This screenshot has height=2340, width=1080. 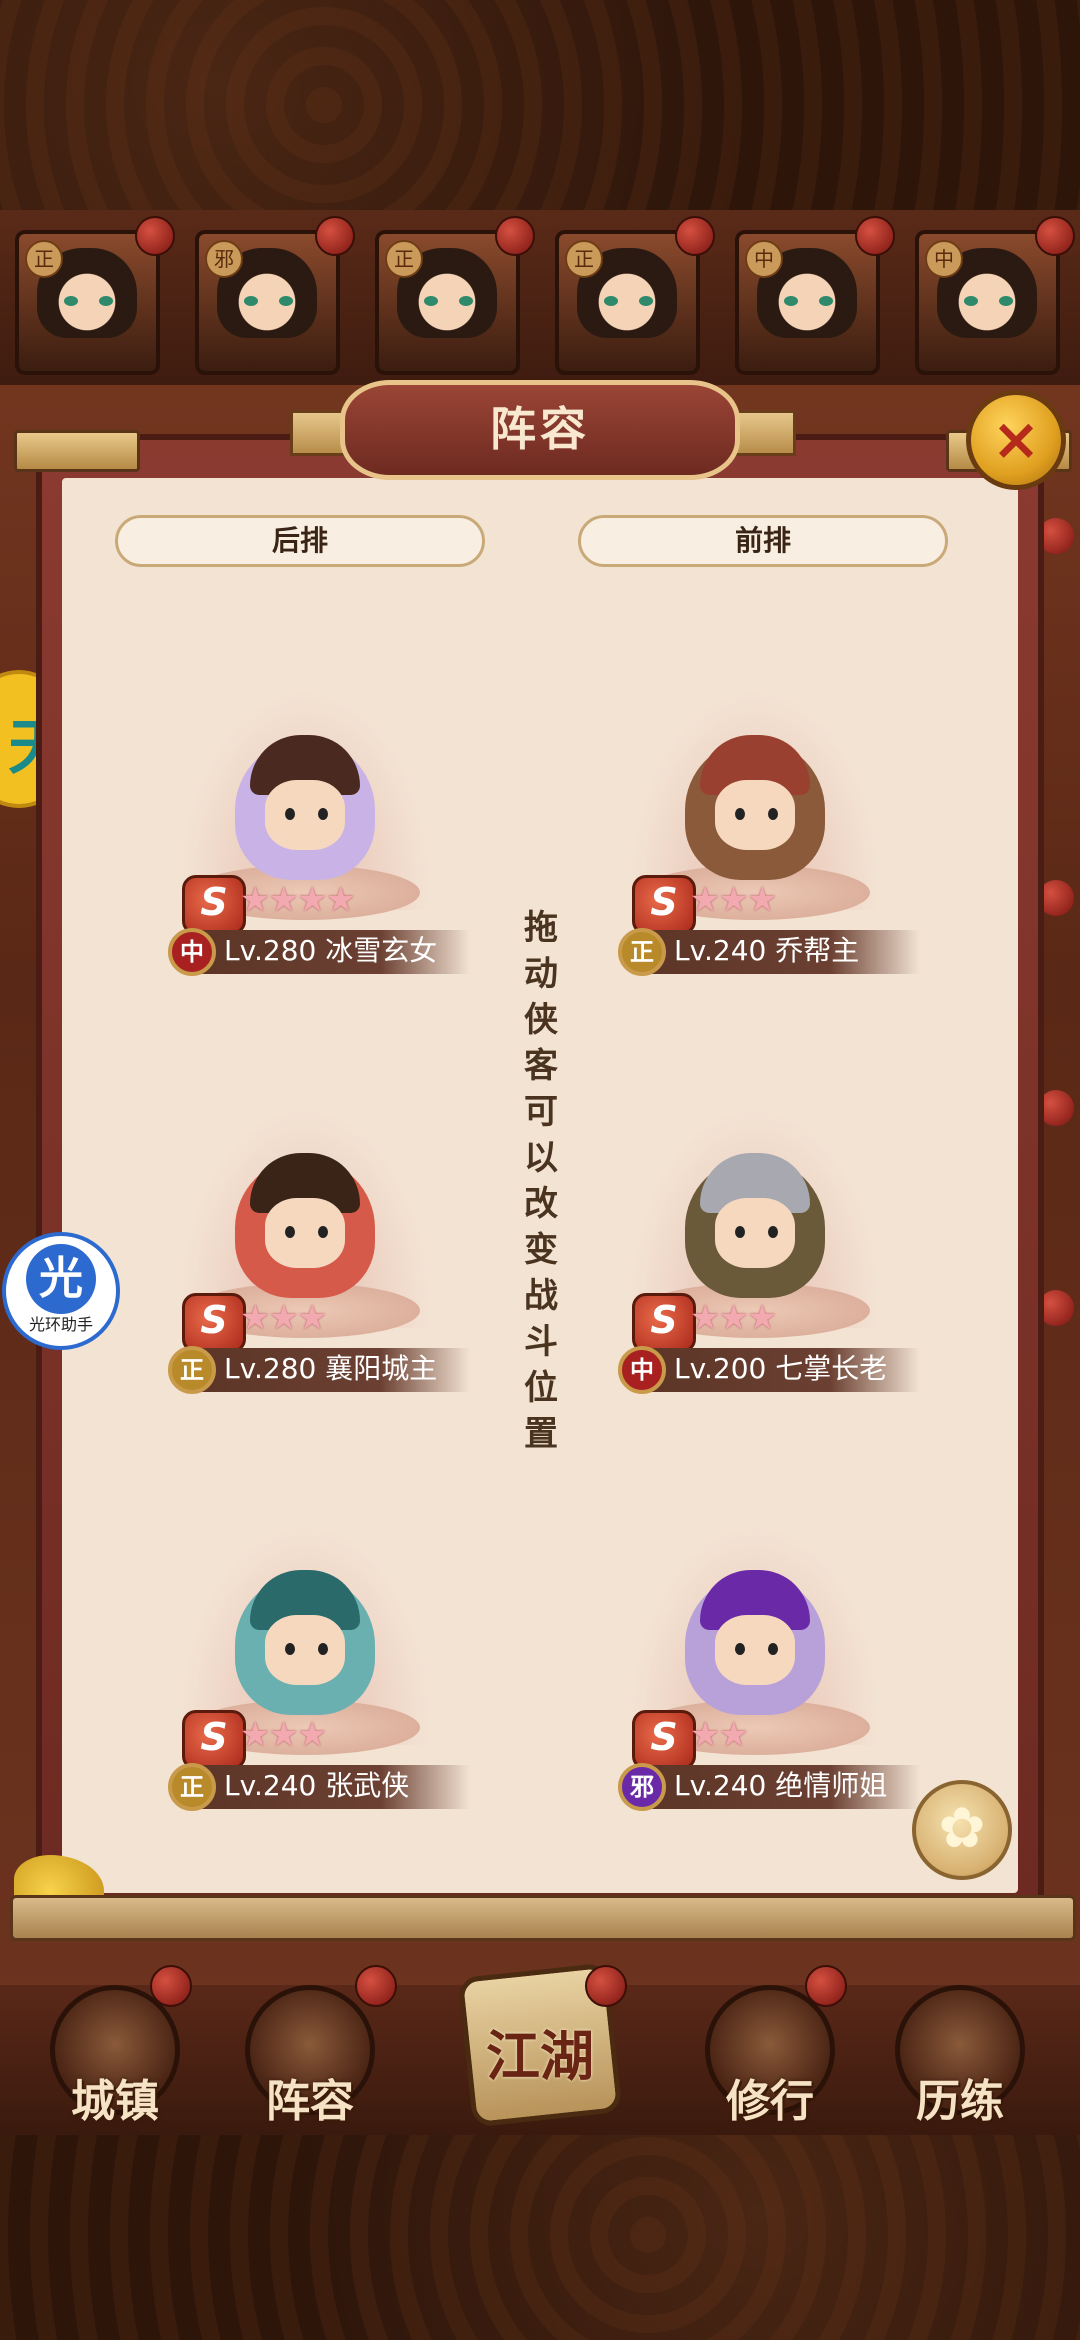 I want to click on panel-title: 阵容, so click(x=540, y=429).